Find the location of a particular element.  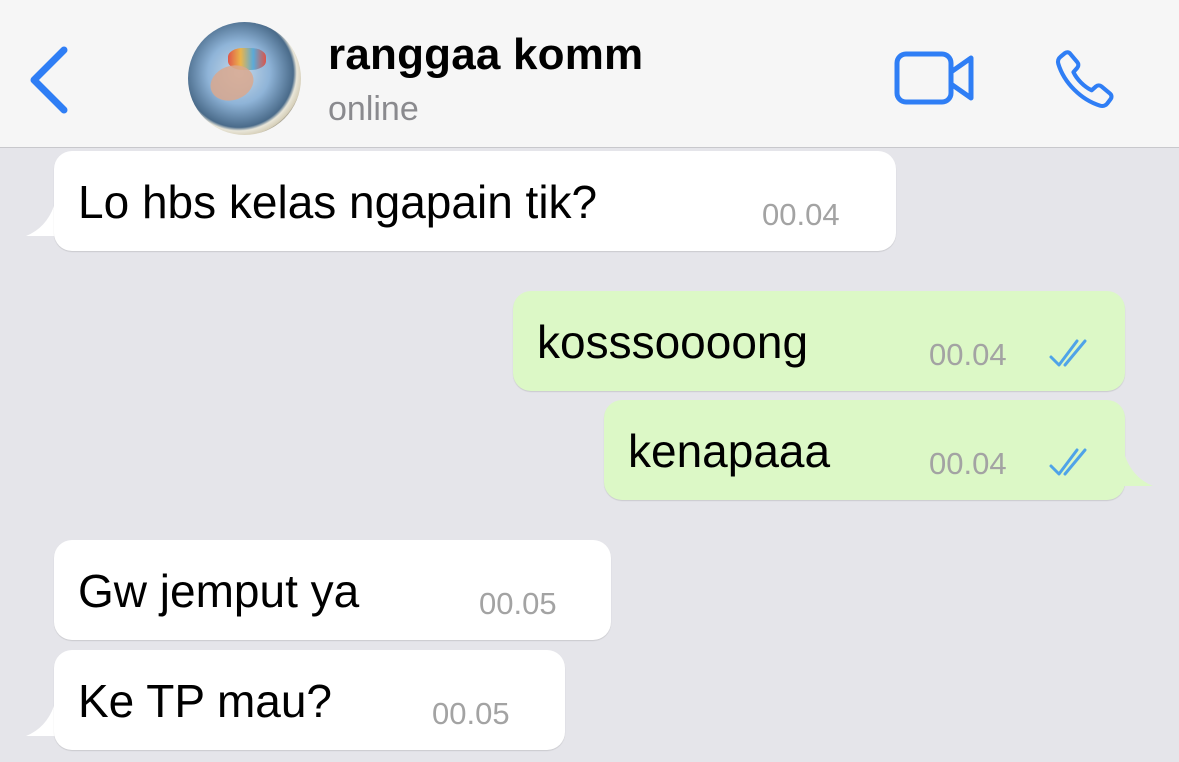

video-camera-icon is located at coordinates (934, 78).